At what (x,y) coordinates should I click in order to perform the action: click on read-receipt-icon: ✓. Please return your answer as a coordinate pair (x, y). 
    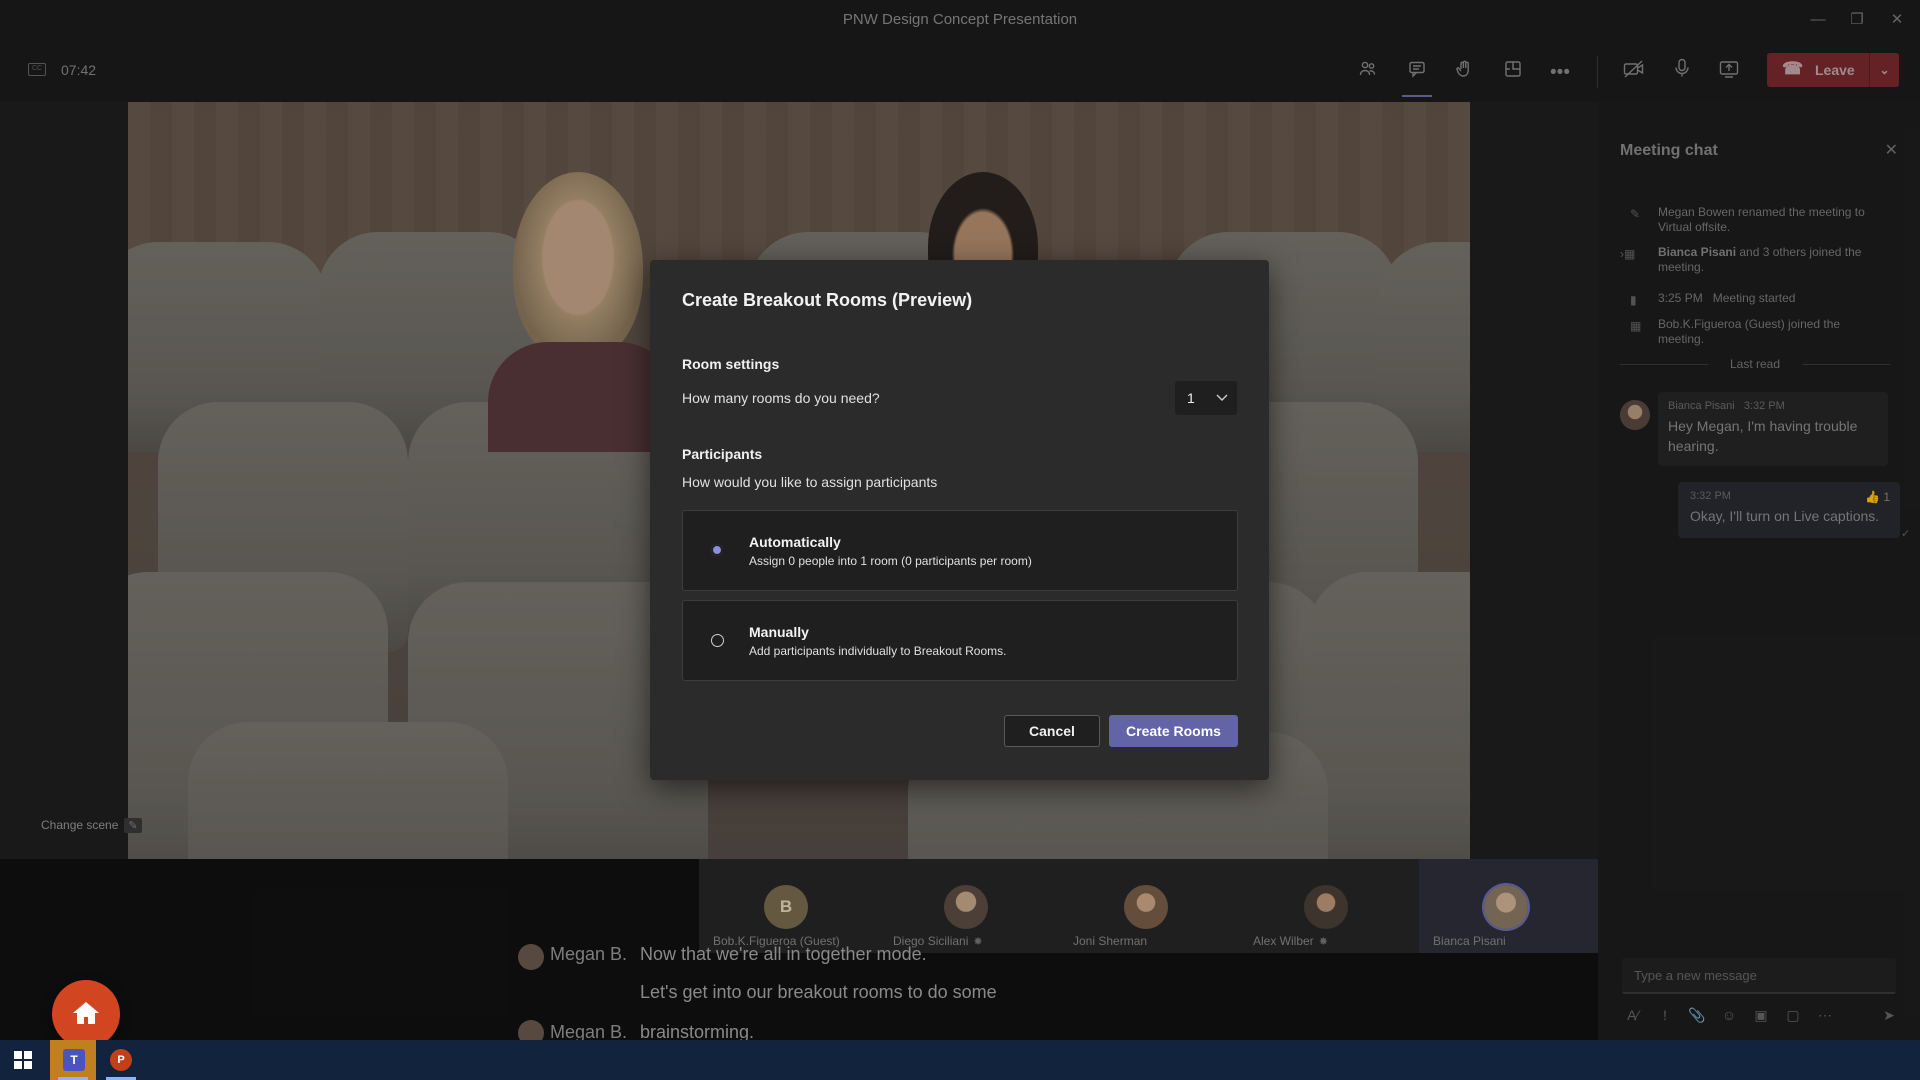
    Looking at the image, I should click on (1906, 534).